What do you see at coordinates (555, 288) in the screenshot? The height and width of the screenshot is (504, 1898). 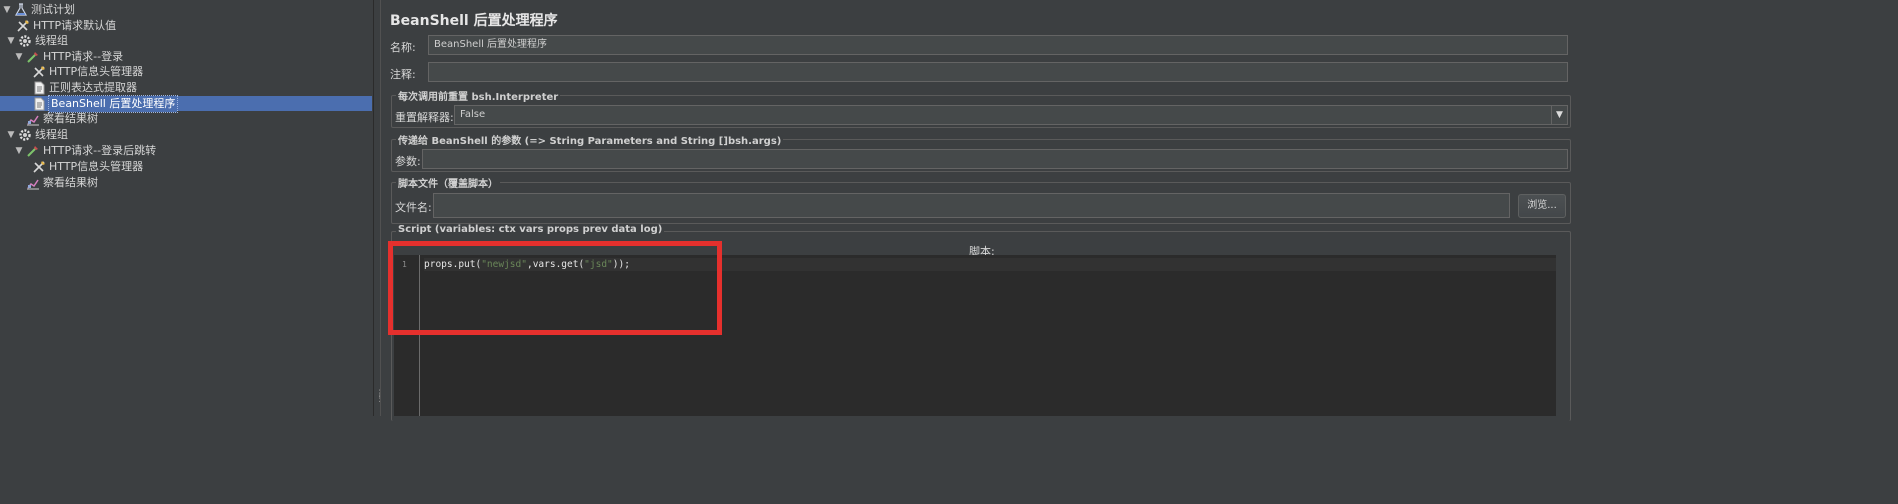 I see `annotation-highlight-box` at bounding box center [555, 288].